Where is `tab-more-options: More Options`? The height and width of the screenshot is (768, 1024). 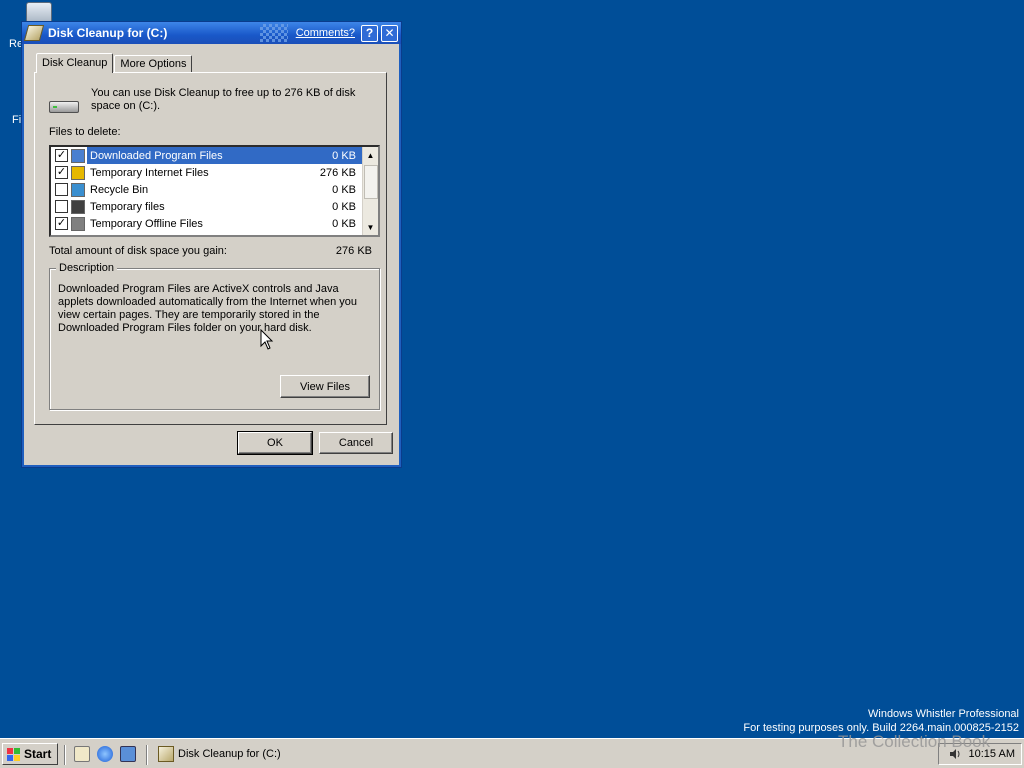 tab-more-options: More Options is located at coordinates (153, 64).